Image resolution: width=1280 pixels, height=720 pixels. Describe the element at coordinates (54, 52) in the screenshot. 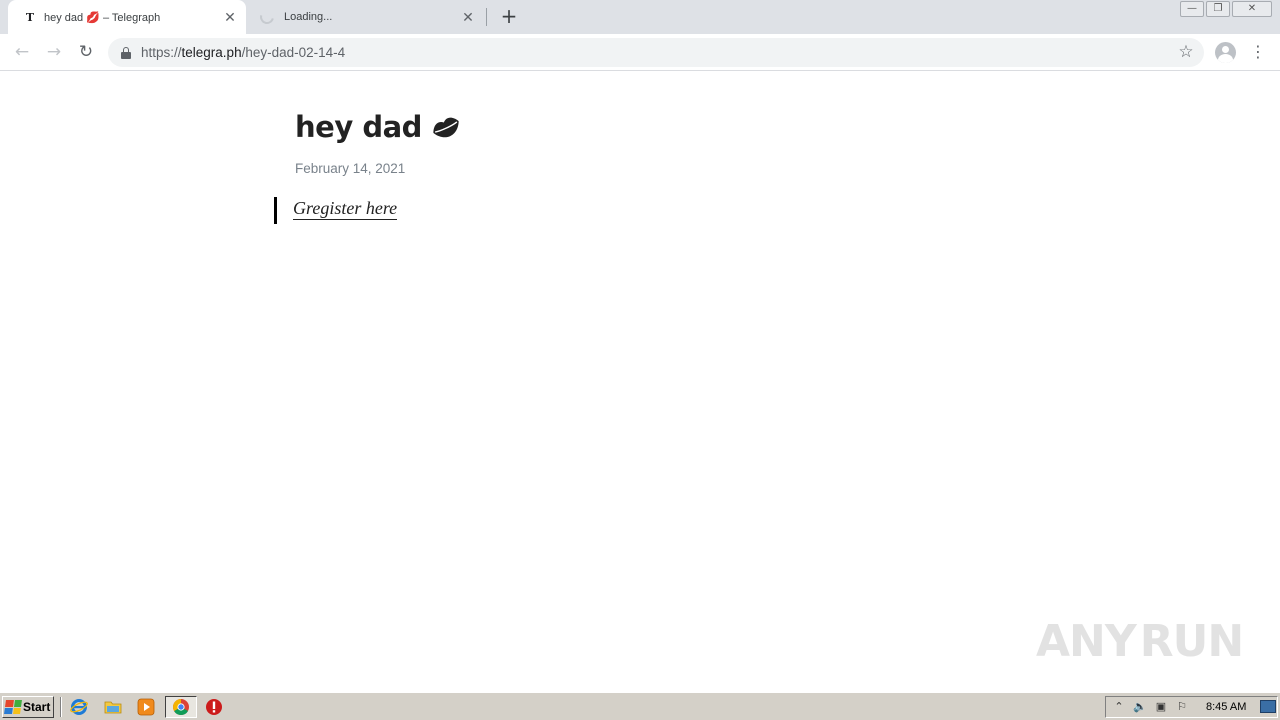

I see `forward-arrow-icon: →` at that location.